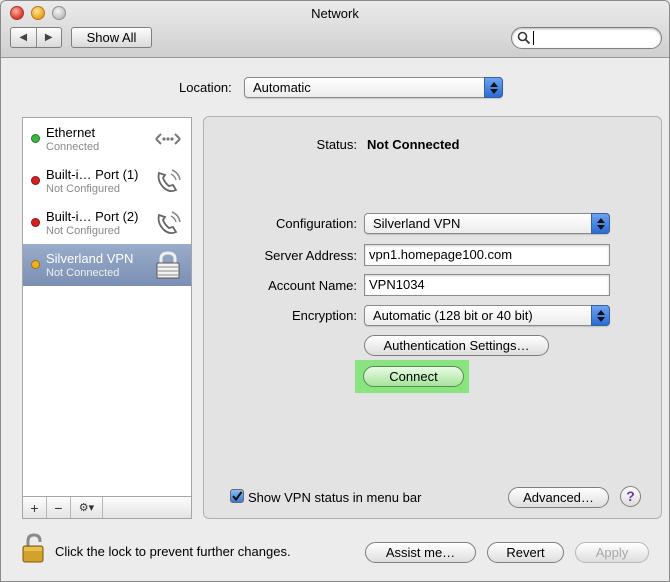 The width and height of the screenshot is (670, 582). Describe the element at coordinates (612, 552) in the screenshot. I see `apply-button: Apply` at that location.